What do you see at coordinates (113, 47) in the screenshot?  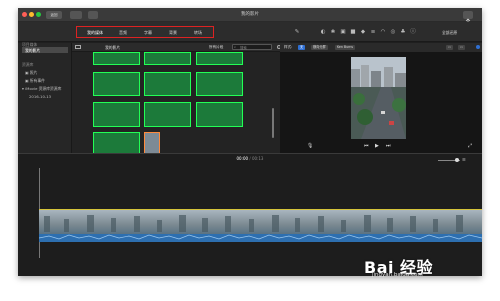 I see `browser-title: 我的影片` at bounding box center [113, 47].